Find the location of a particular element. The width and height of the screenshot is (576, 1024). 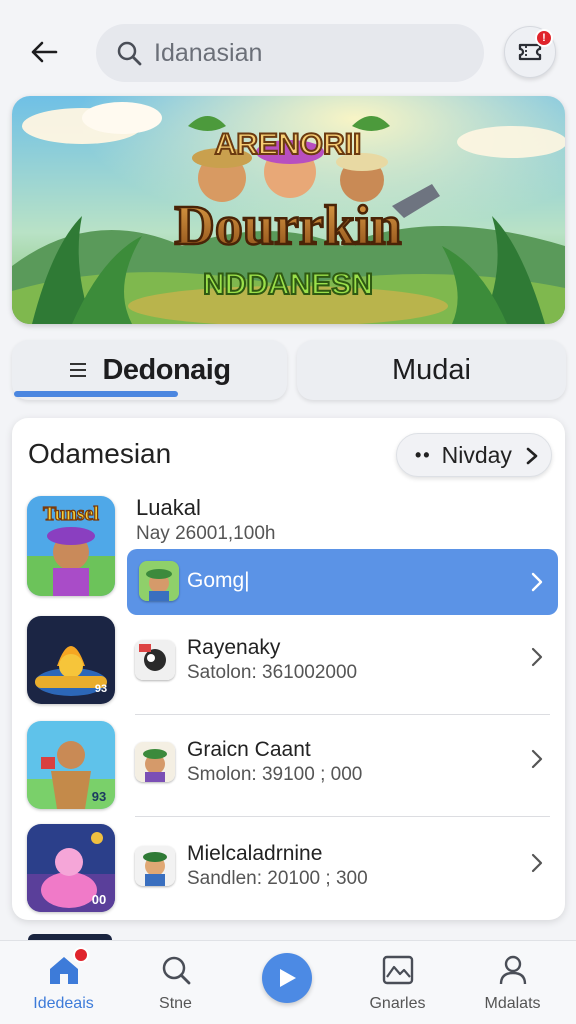

game-row: Rayenaky Satolon: 361002000 is located at coordinates (338, 664).